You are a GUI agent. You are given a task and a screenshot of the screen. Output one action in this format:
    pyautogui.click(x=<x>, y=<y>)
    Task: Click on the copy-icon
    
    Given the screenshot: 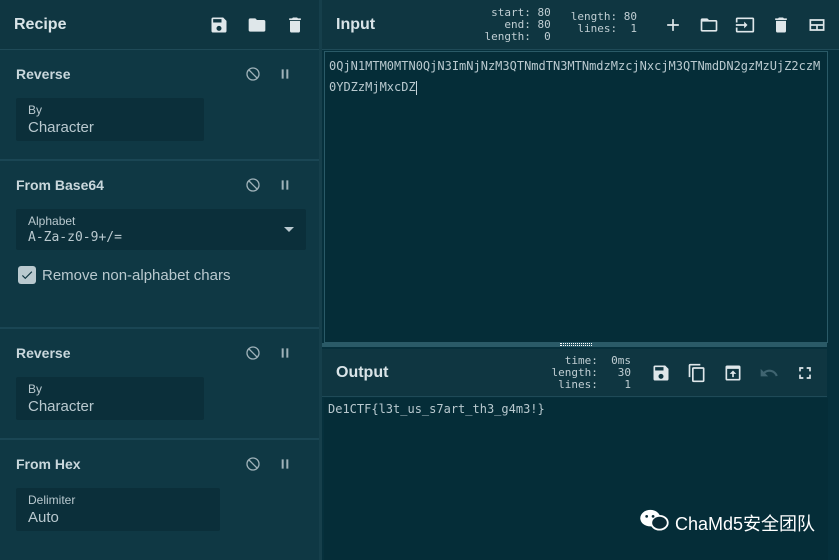 What is the action you would take?
    pyautogui.click(x=697, y=373)
    